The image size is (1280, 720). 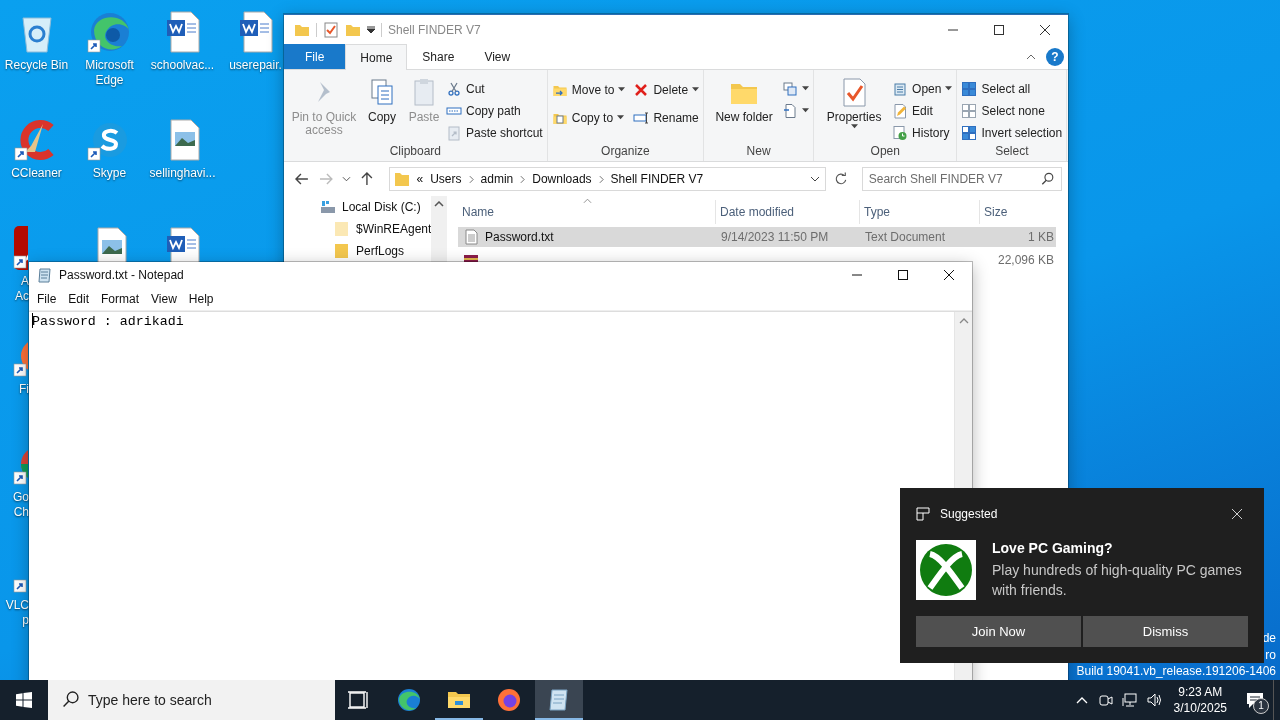 I want to click on date-cell: 9/14/2023 11:50 PM, so click(x=788, y=237).